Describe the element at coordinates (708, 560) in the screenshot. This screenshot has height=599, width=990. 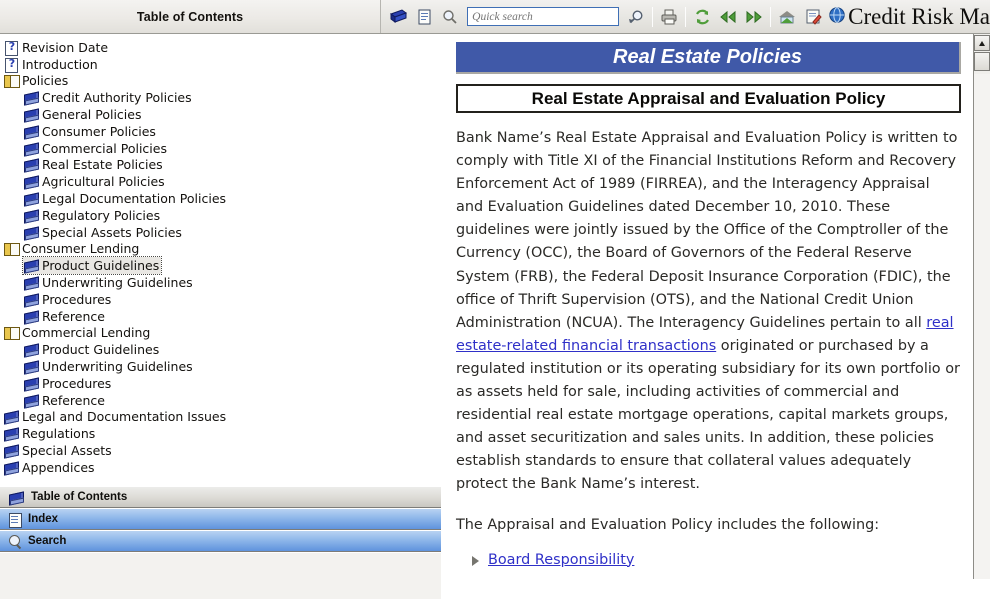
I see `policy-link-row: Board Responsibility` at that location.